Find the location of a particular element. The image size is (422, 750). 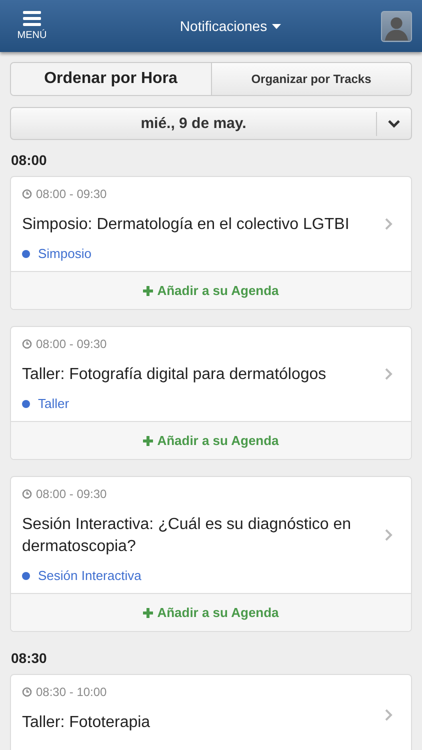

track-label: Simposio is located at coordinates (65, 253).